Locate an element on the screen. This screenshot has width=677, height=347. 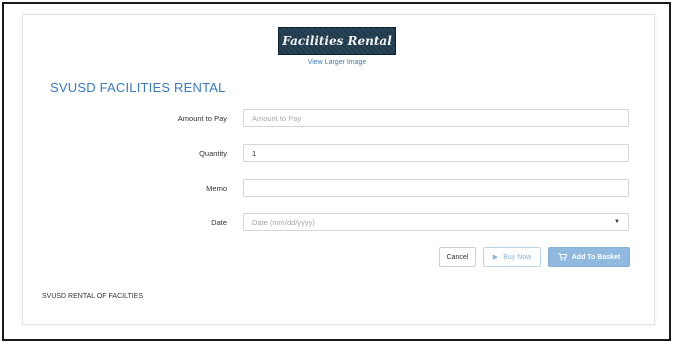
date-select: Date (mm/dd/yyyy) ▼ is located at coordinates (436, 222).